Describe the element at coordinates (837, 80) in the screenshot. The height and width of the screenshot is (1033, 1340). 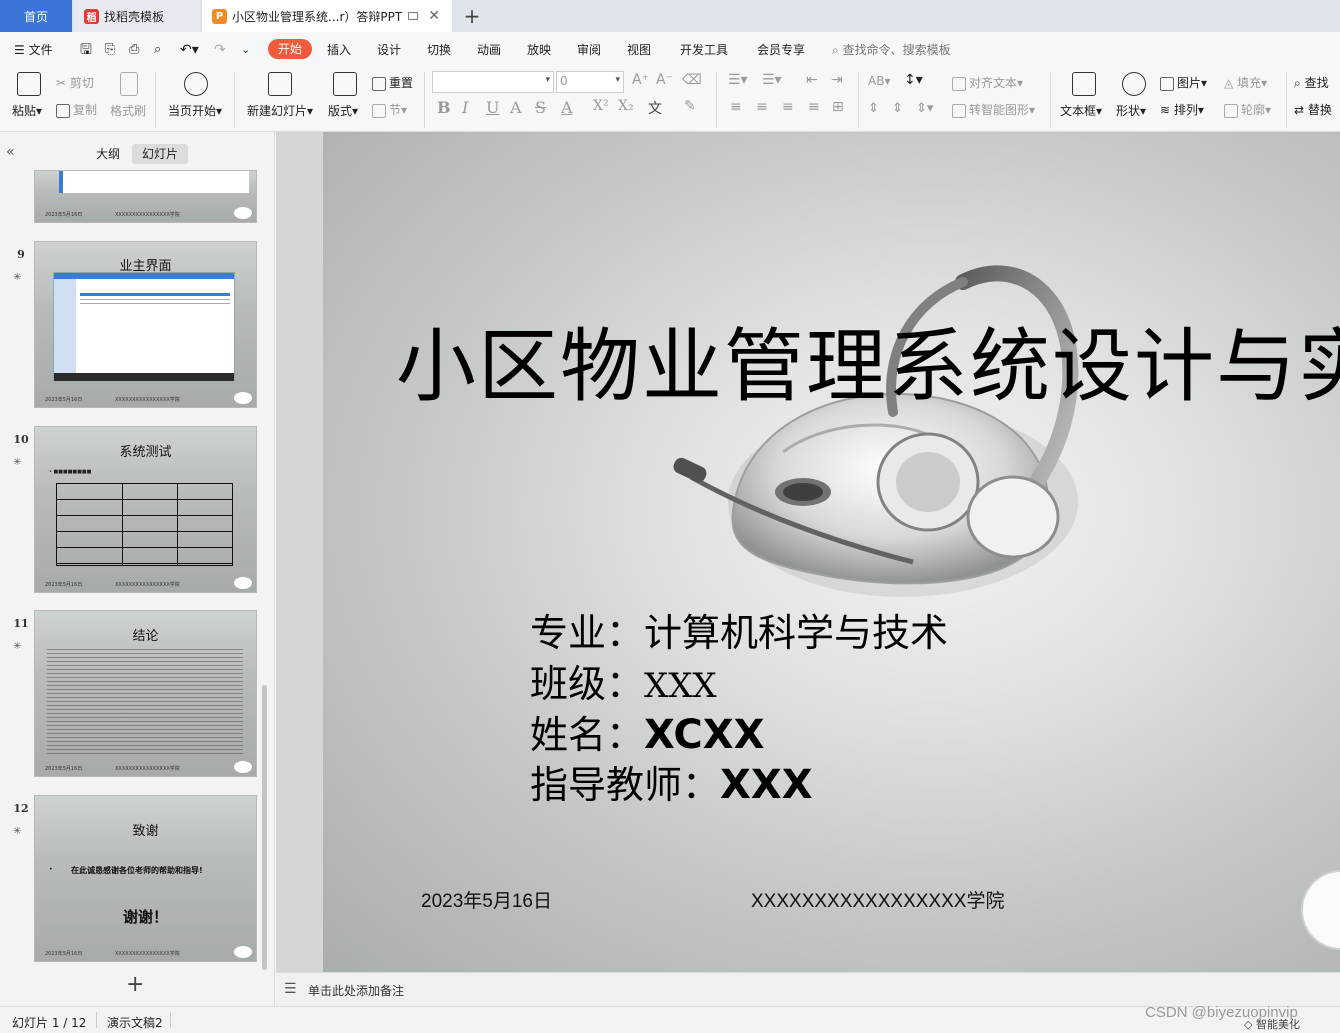
I see `increase-indent-icon: ⇥` at that location.